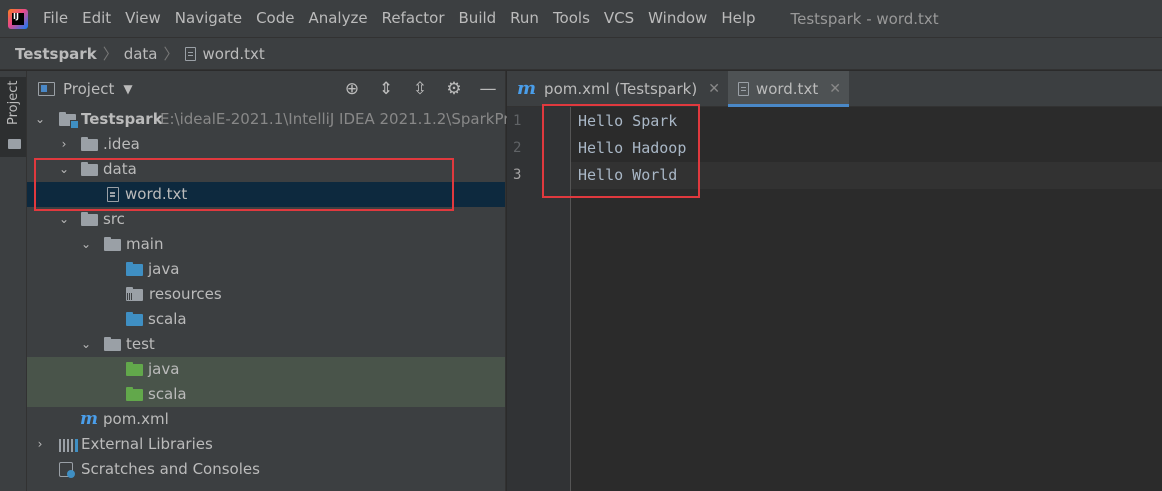 This screenshot has width=1162, height=491. Describe the element at coordinates (386, 89) in the screenshot. I see `expand-all-icon: ⇕` at that location.